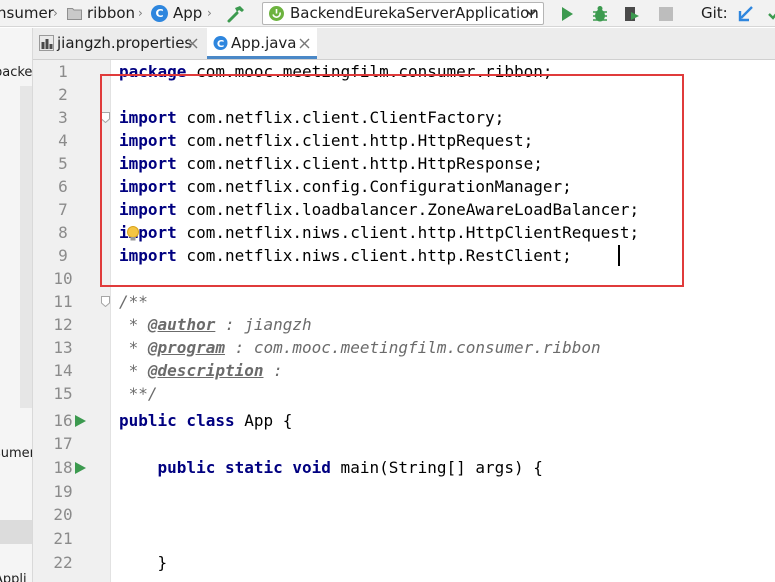  I want to click on line-number: 12, so click(63, 324).